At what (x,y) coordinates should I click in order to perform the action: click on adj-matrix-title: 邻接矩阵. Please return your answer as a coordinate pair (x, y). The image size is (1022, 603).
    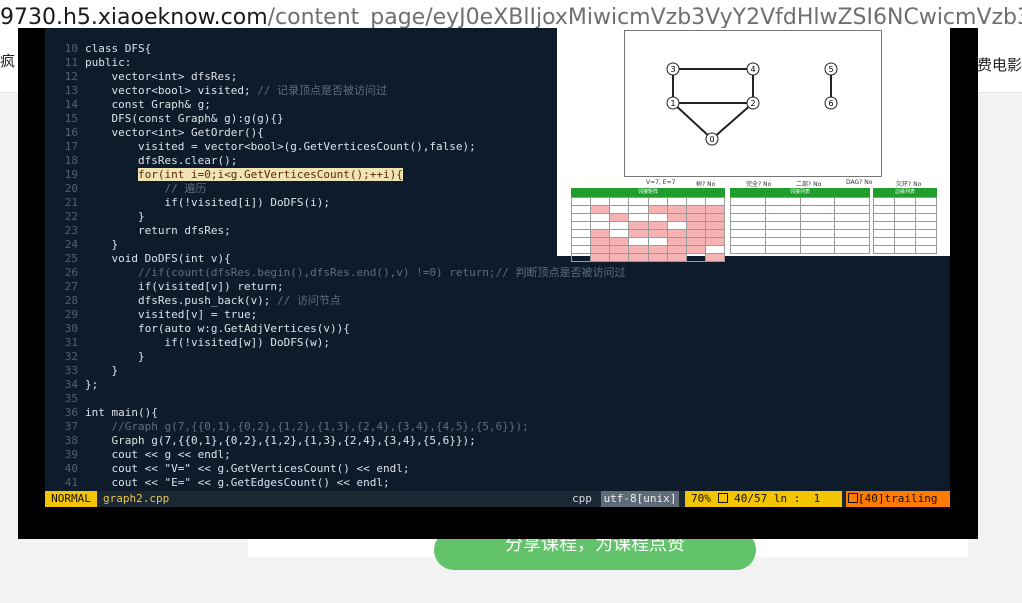
    Looking at the image, I should click on (648, 192).